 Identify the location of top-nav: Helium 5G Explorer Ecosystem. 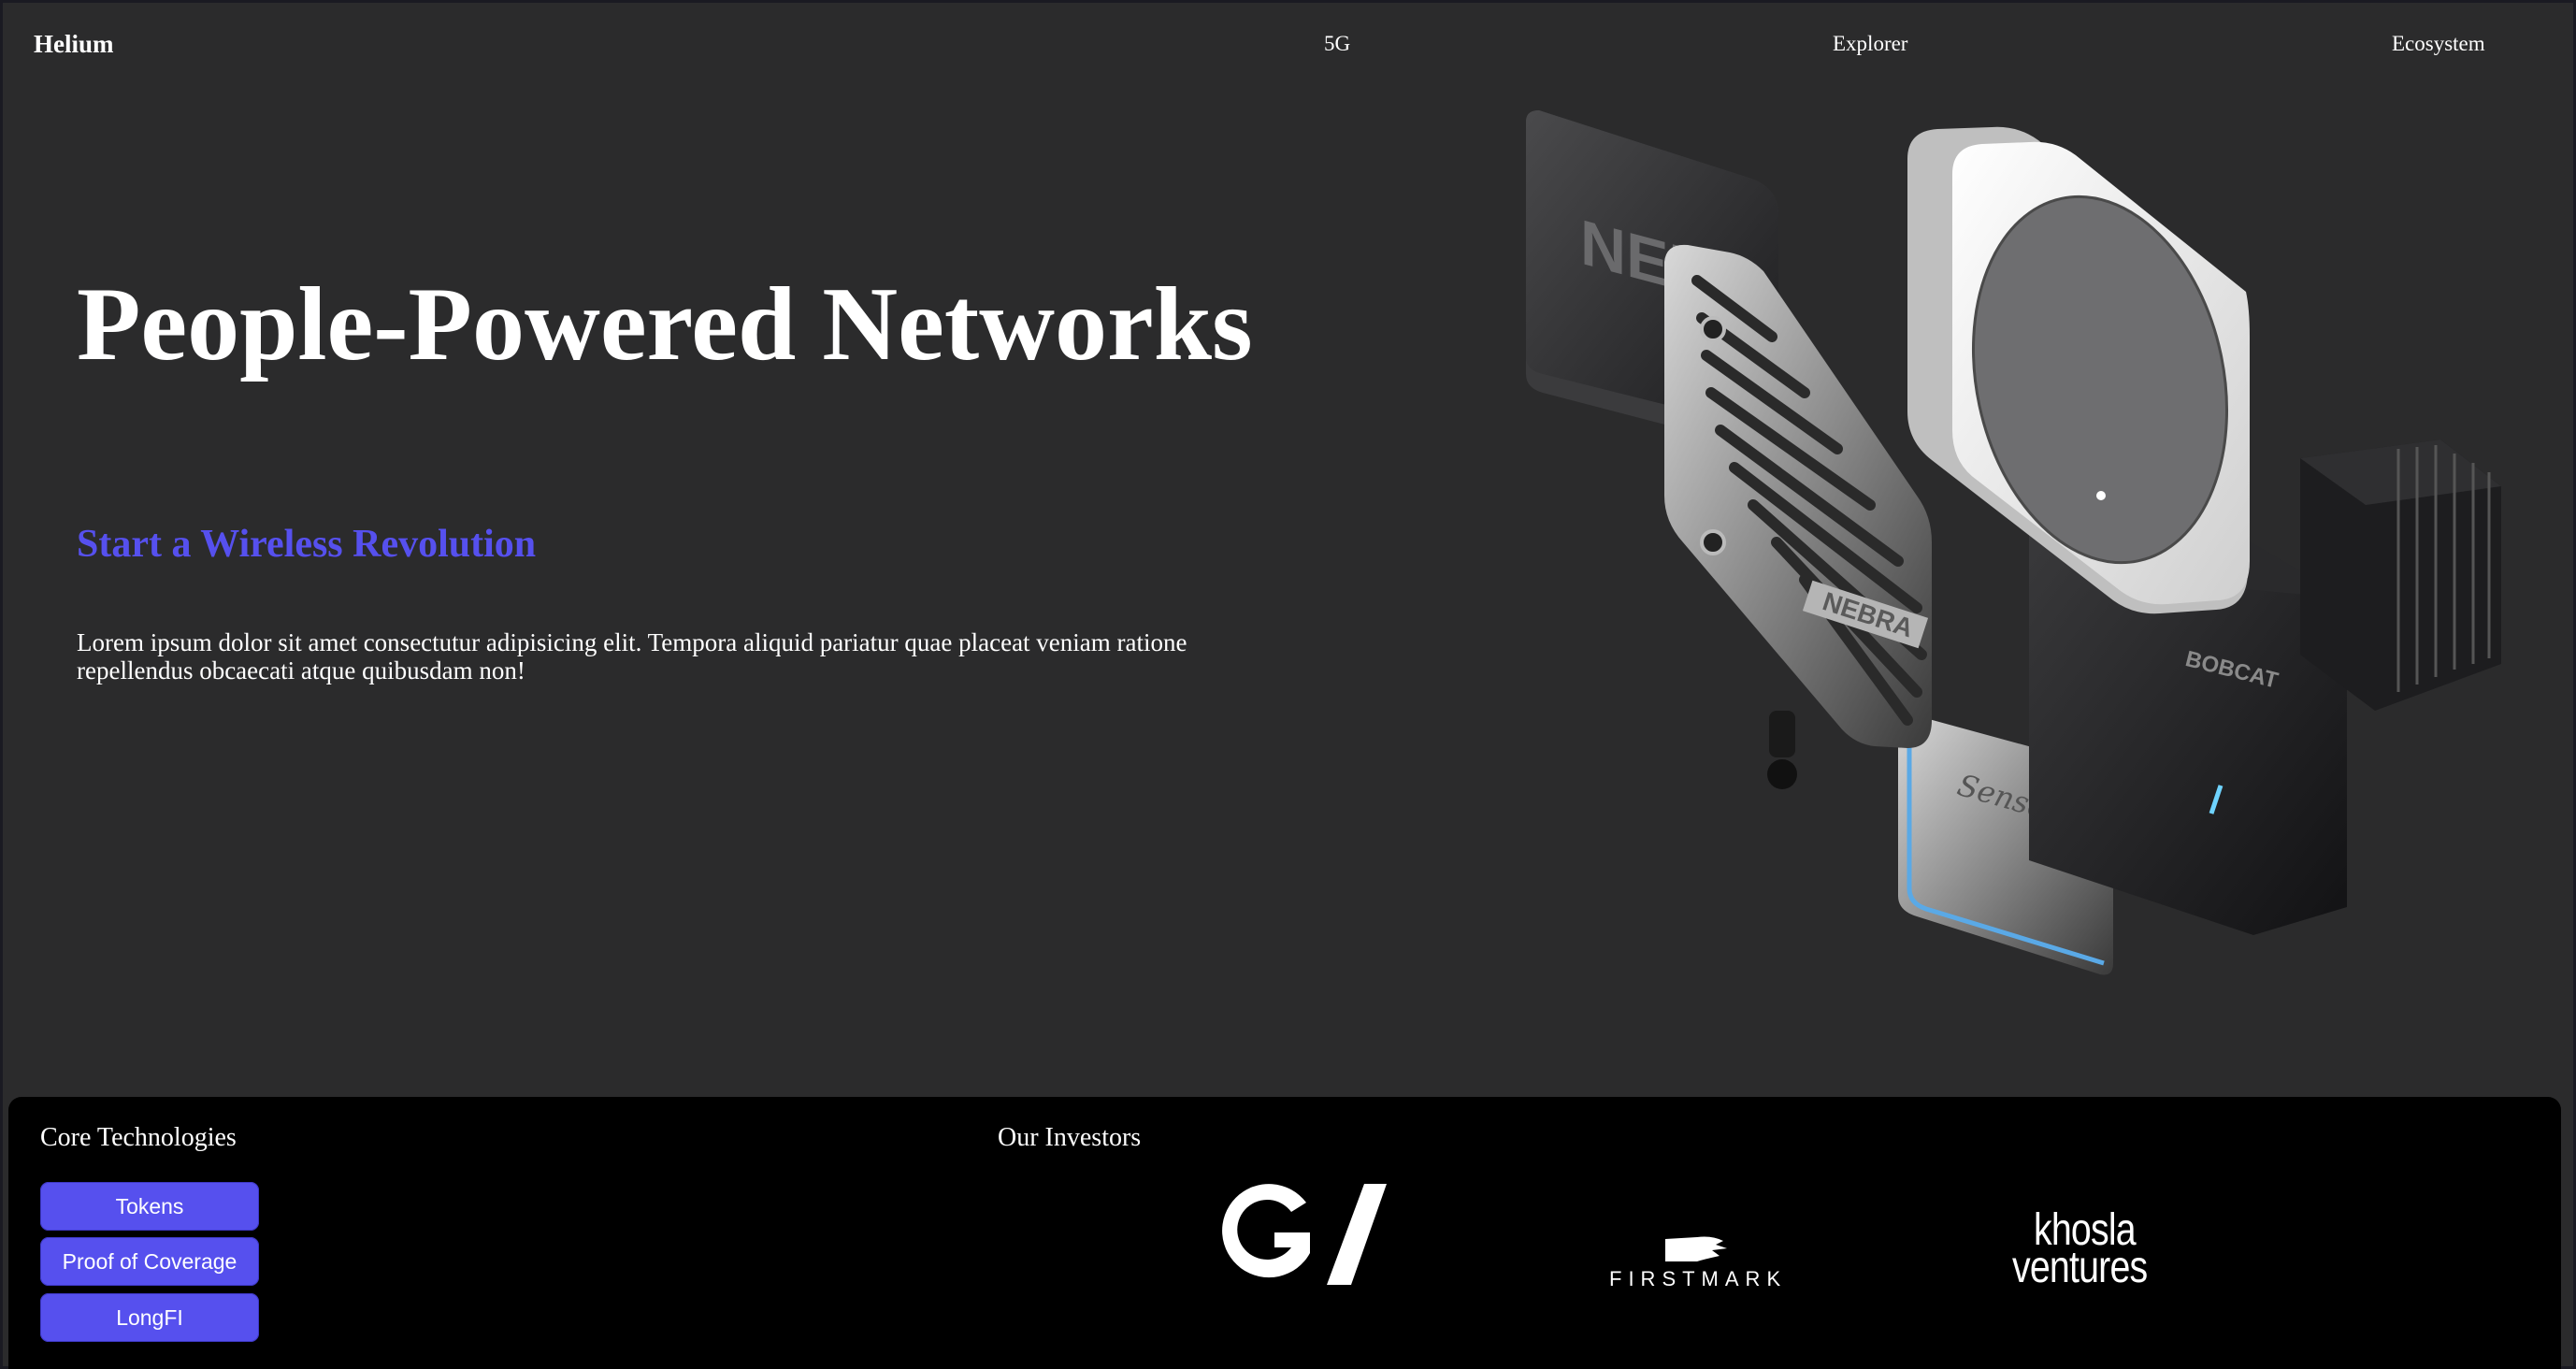
(1288, 47).